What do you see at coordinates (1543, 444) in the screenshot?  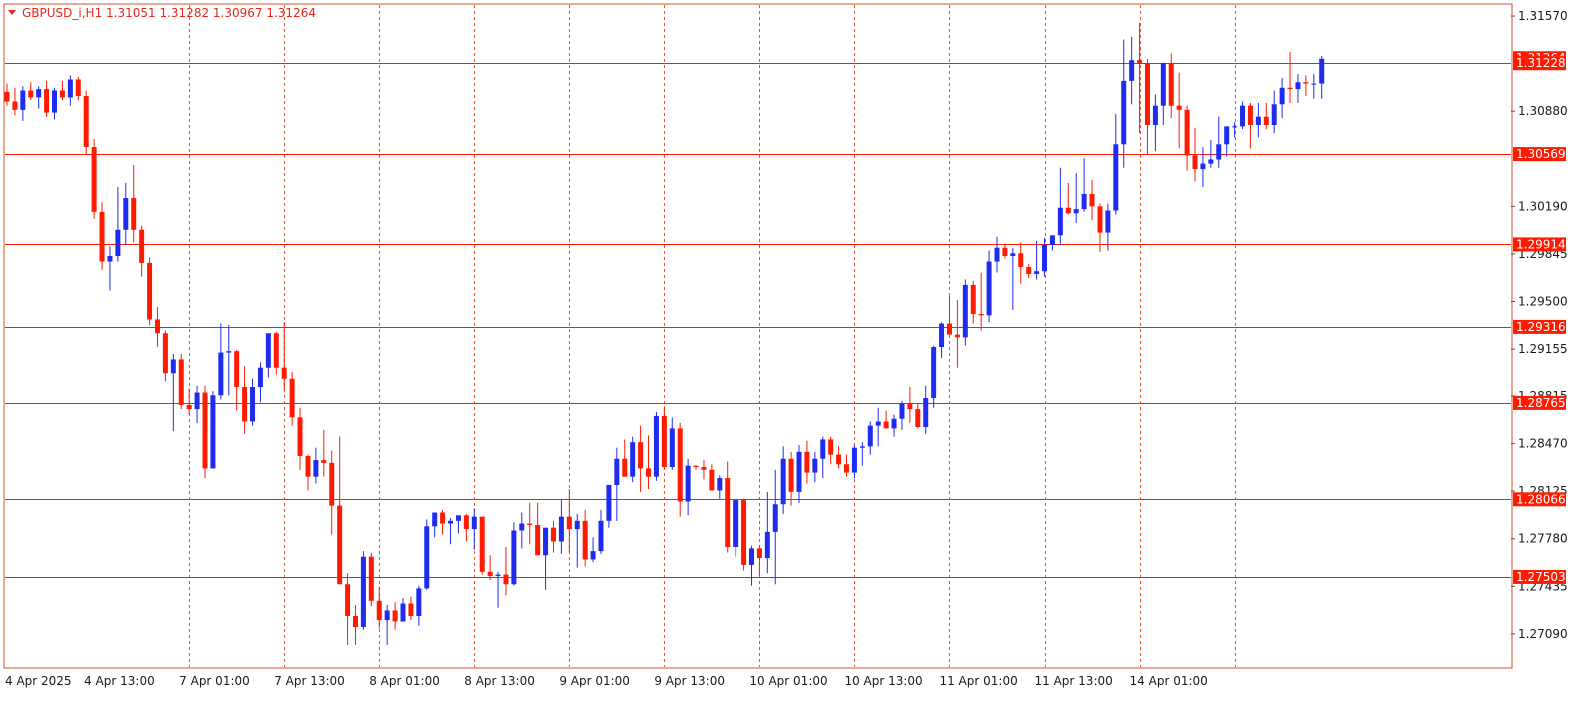 I see `price-tick-label: 1.28470` at bounding box center [1543, 444].